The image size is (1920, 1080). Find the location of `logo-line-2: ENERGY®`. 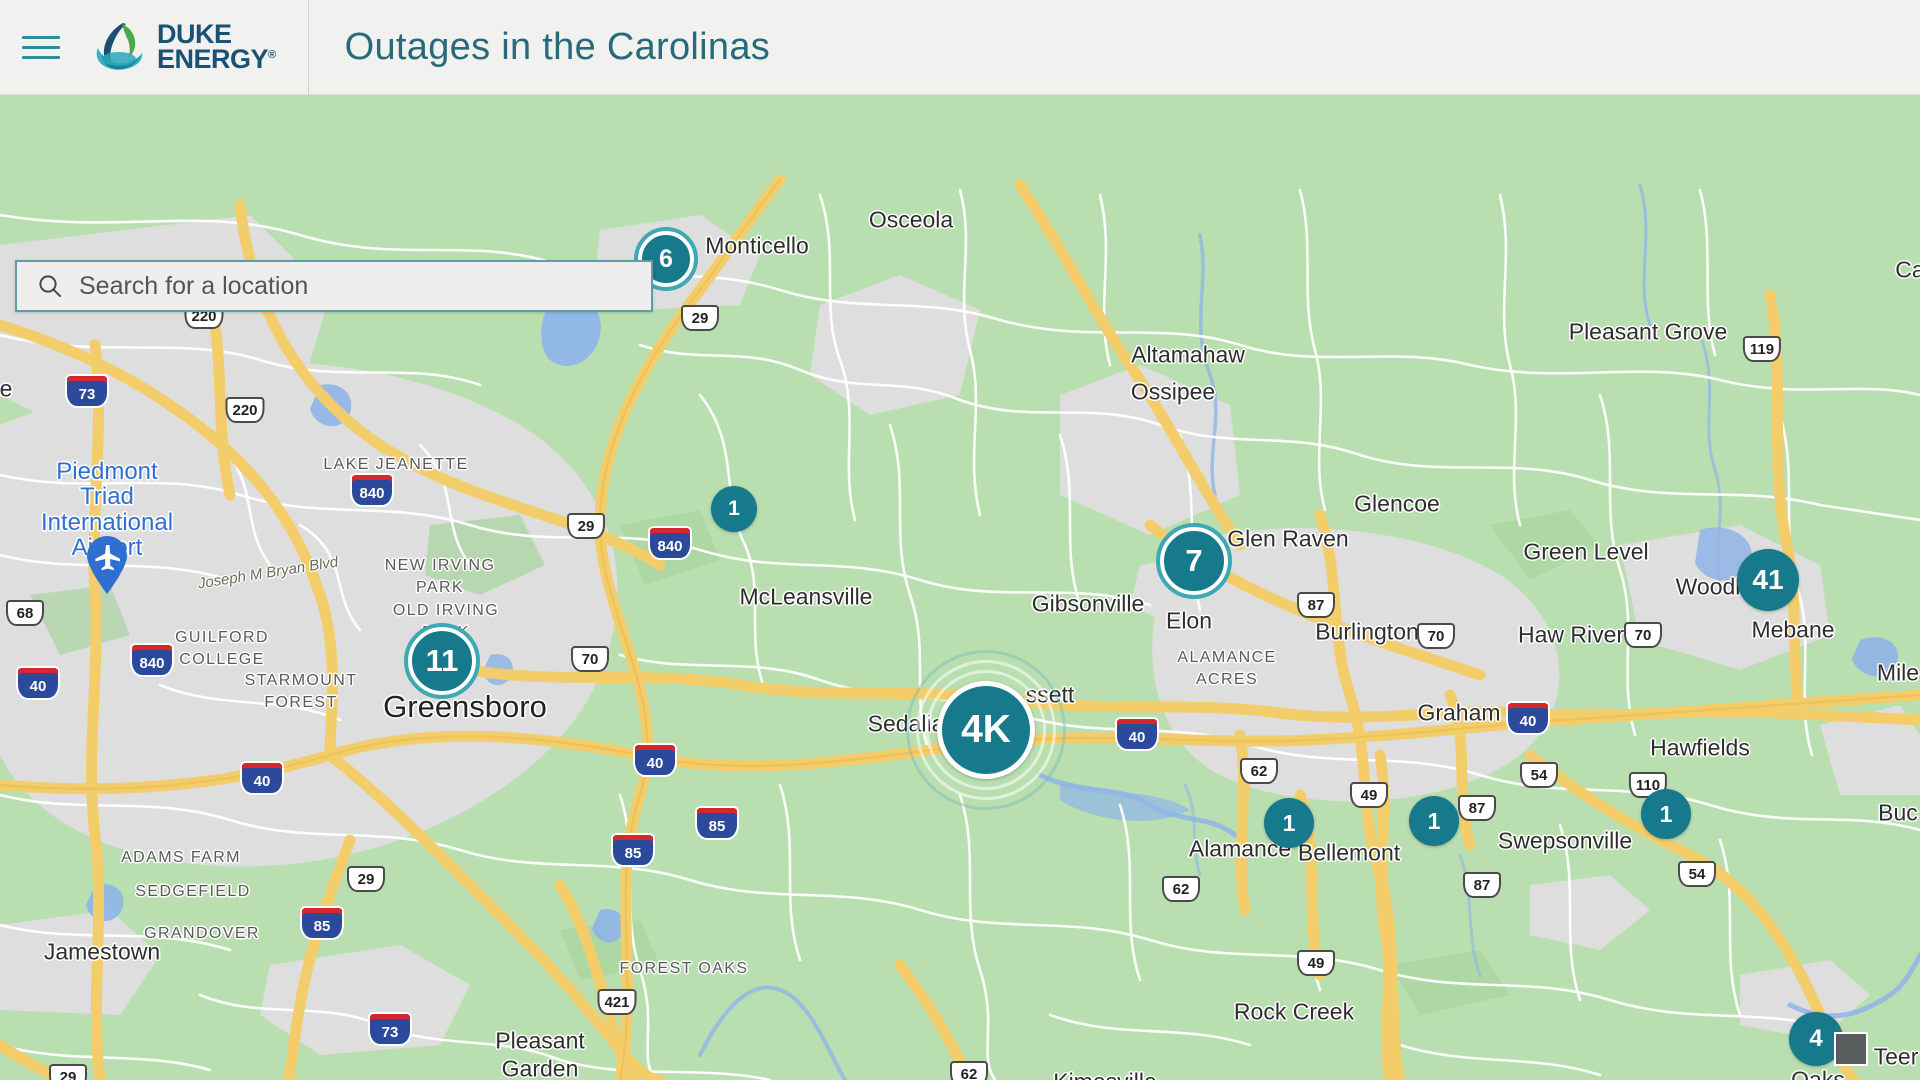

logo-line-2: ENERGY® is located at coordinates (216, 59).